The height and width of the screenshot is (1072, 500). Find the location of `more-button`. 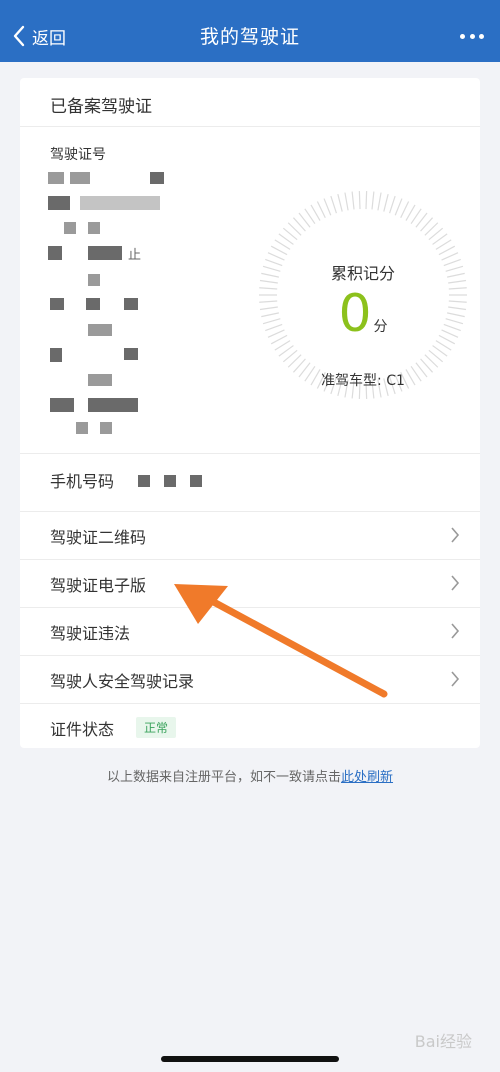

more-button is located at coordinates (472, 36).